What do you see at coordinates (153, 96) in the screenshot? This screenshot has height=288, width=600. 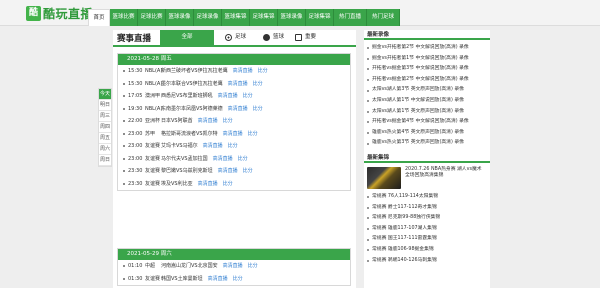 I see `match-league: 澳洲甲` at bounding box center [153, 96].